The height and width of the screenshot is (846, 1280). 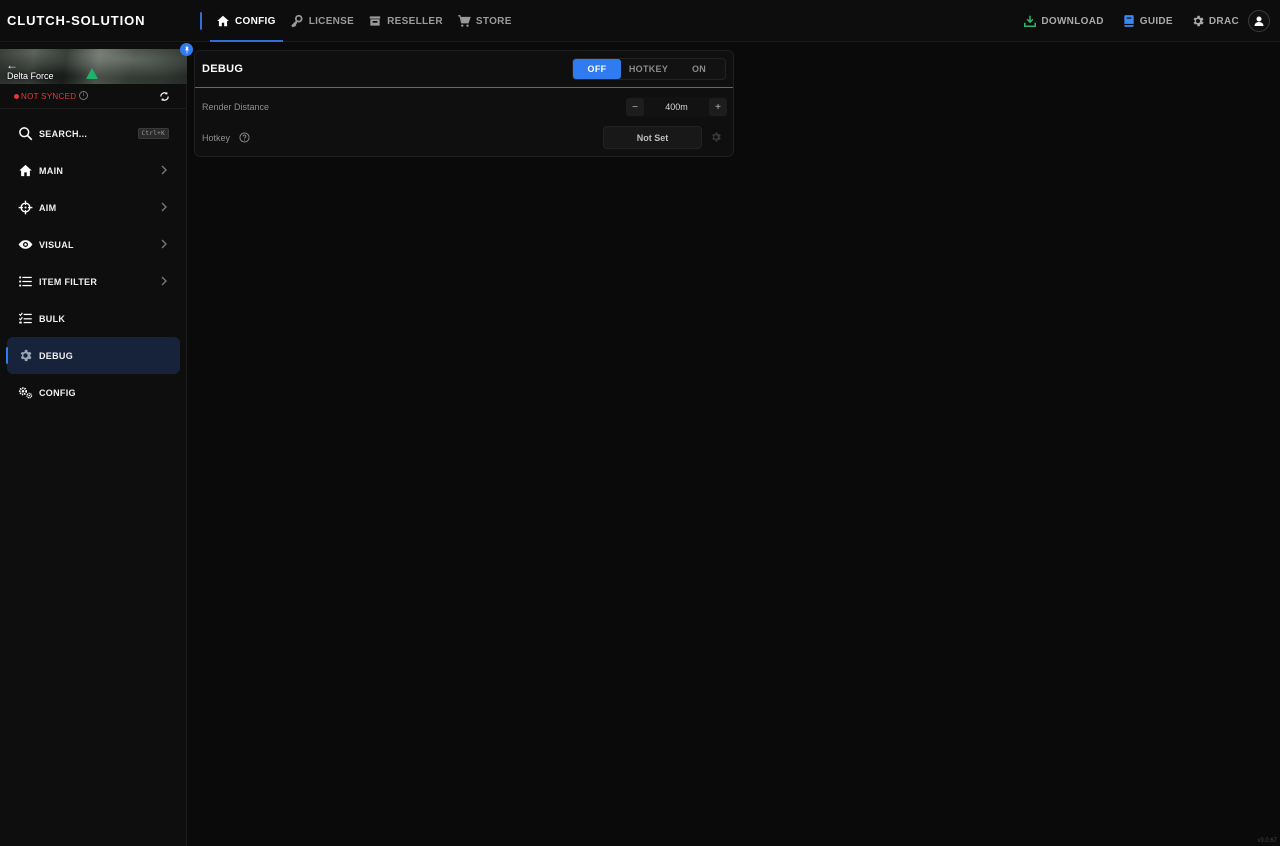 I want to click on sidebar-item-debug: DEBUG, so click(x=93, y=355).